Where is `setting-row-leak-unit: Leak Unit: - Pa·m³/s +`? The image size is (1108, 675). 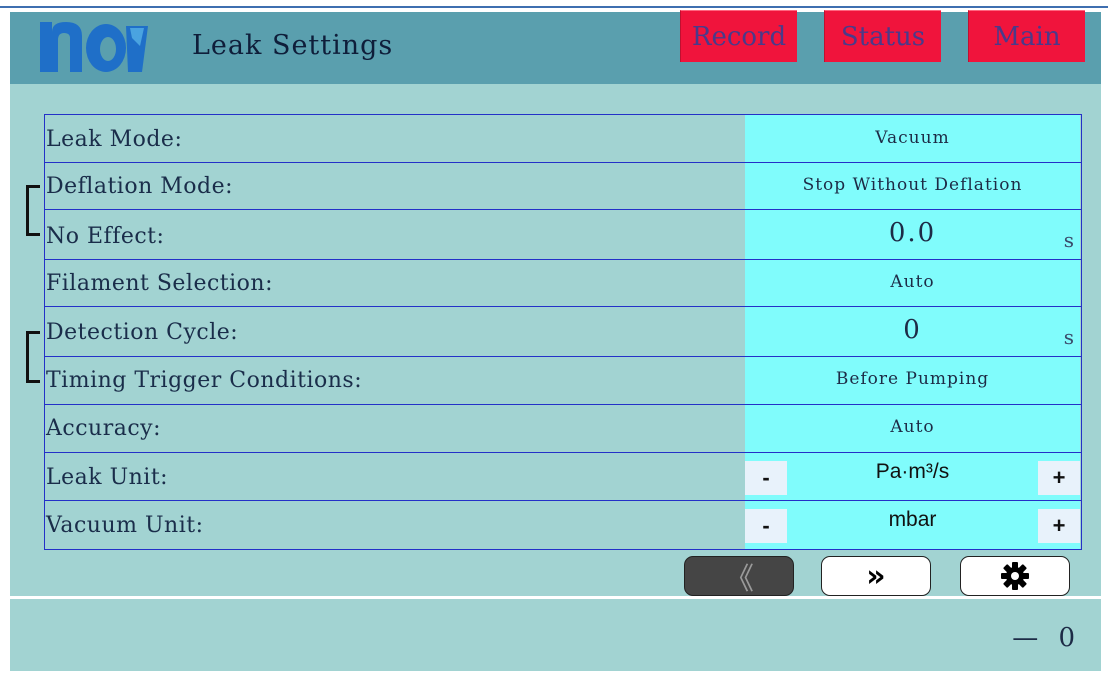
setting-row-leak-unit: Leak Unit: - Pa·m³/s + is located at coordinates (563, 477).